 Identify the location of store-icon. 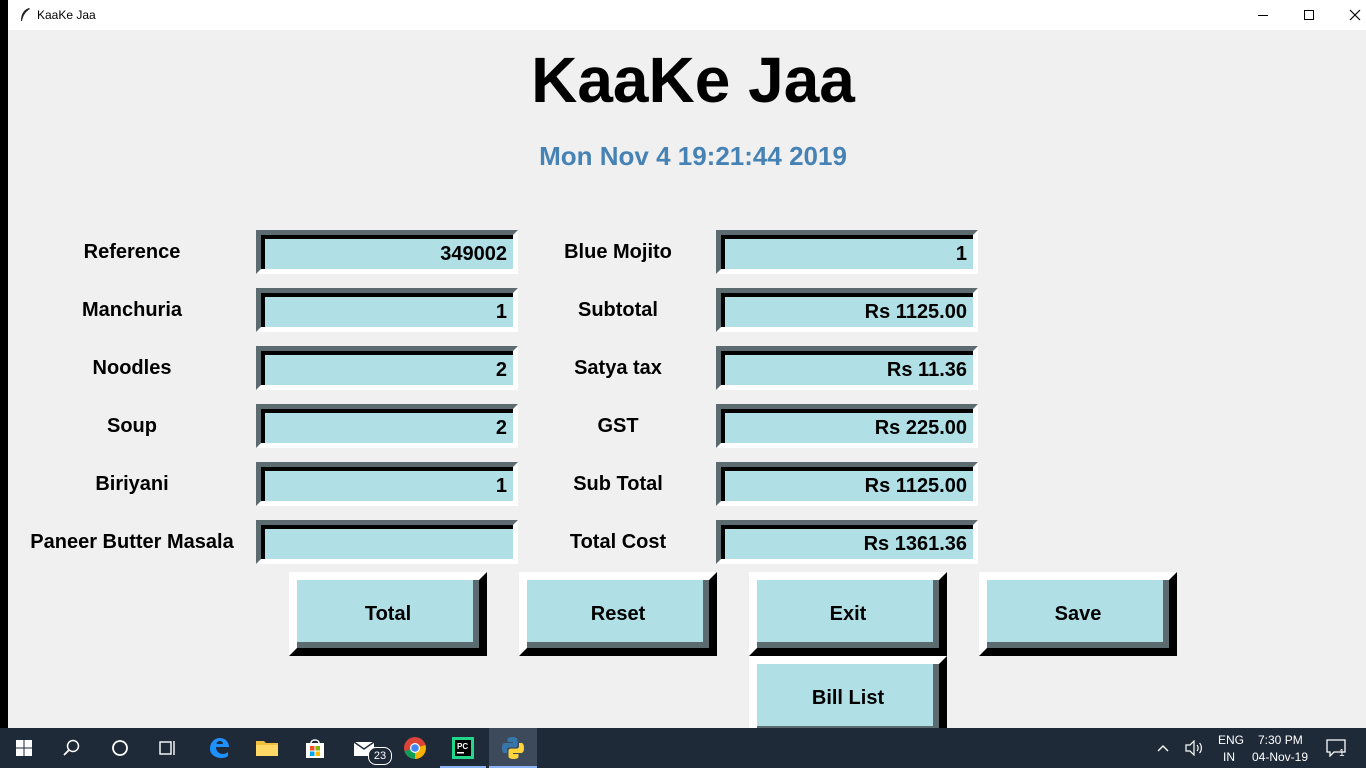
(315, 748).